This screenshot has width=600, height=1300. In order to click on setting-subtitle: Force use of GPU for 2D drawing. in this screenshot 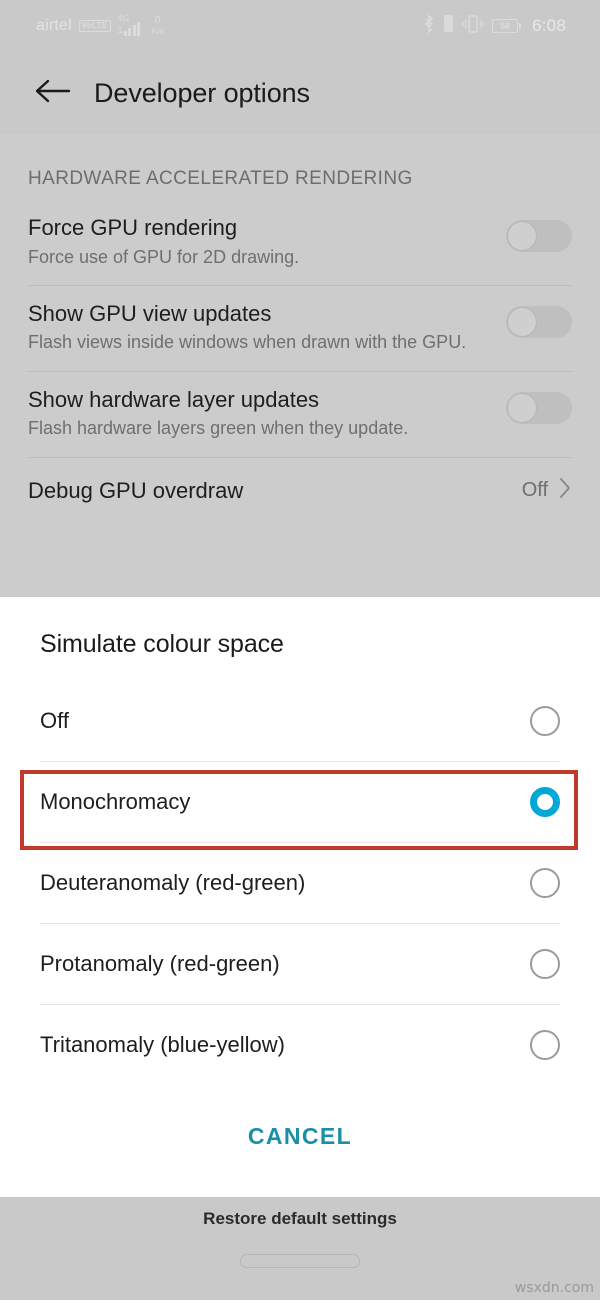, I will do `click(164, 256)`.